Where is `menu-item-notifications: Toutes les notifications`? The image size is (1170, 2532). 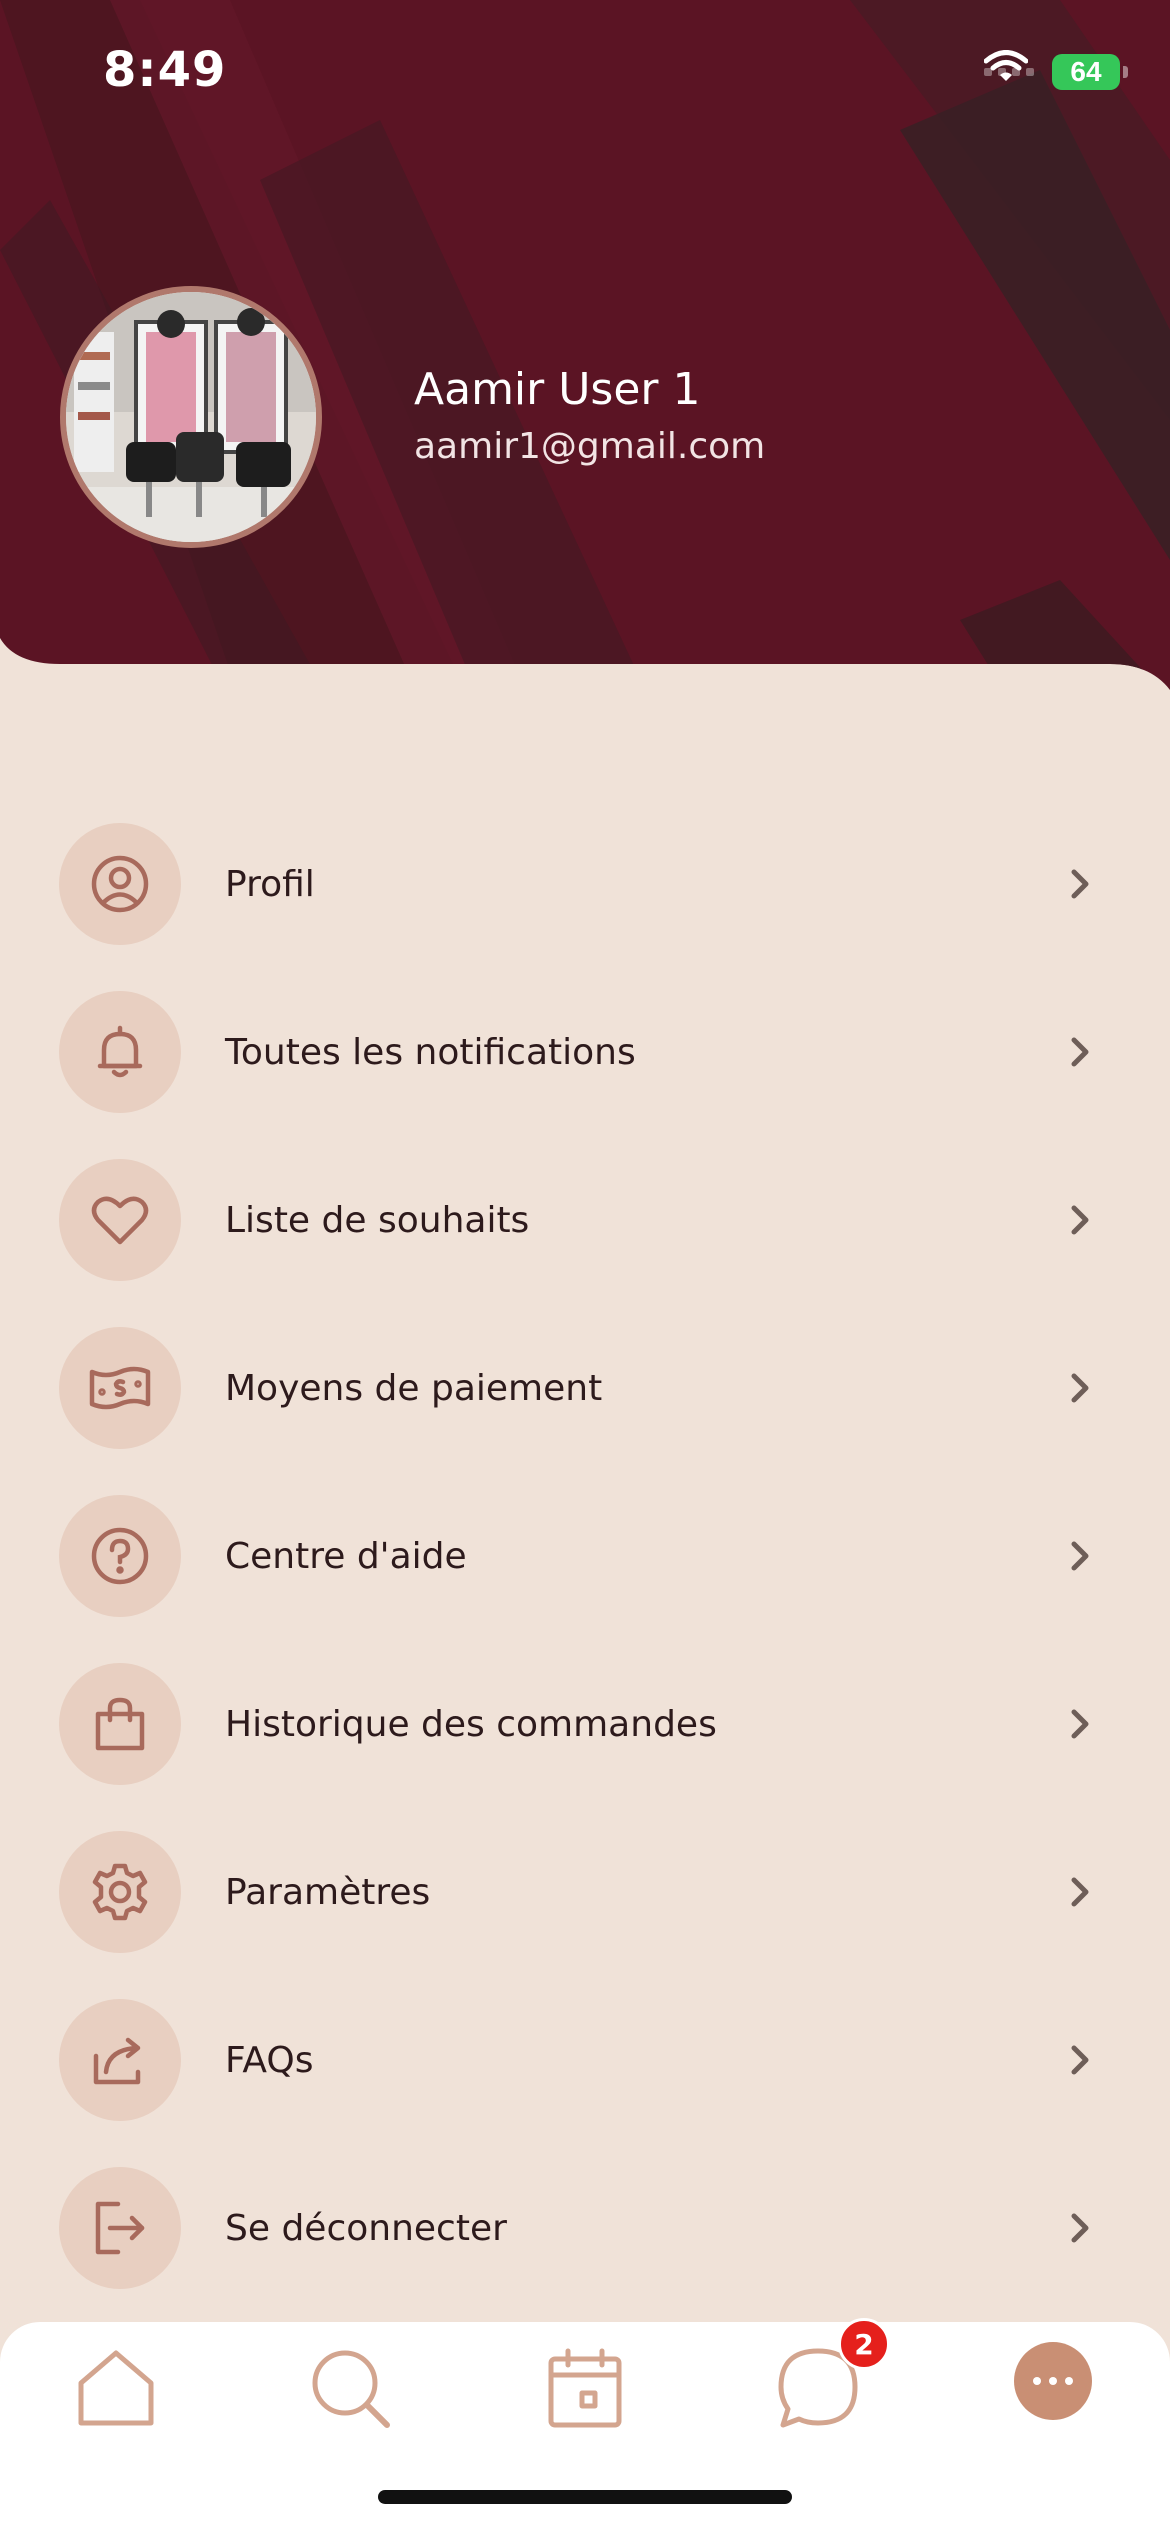 menu-item-notifications: Toutes les notifications is located at coordinates (585, 1052).